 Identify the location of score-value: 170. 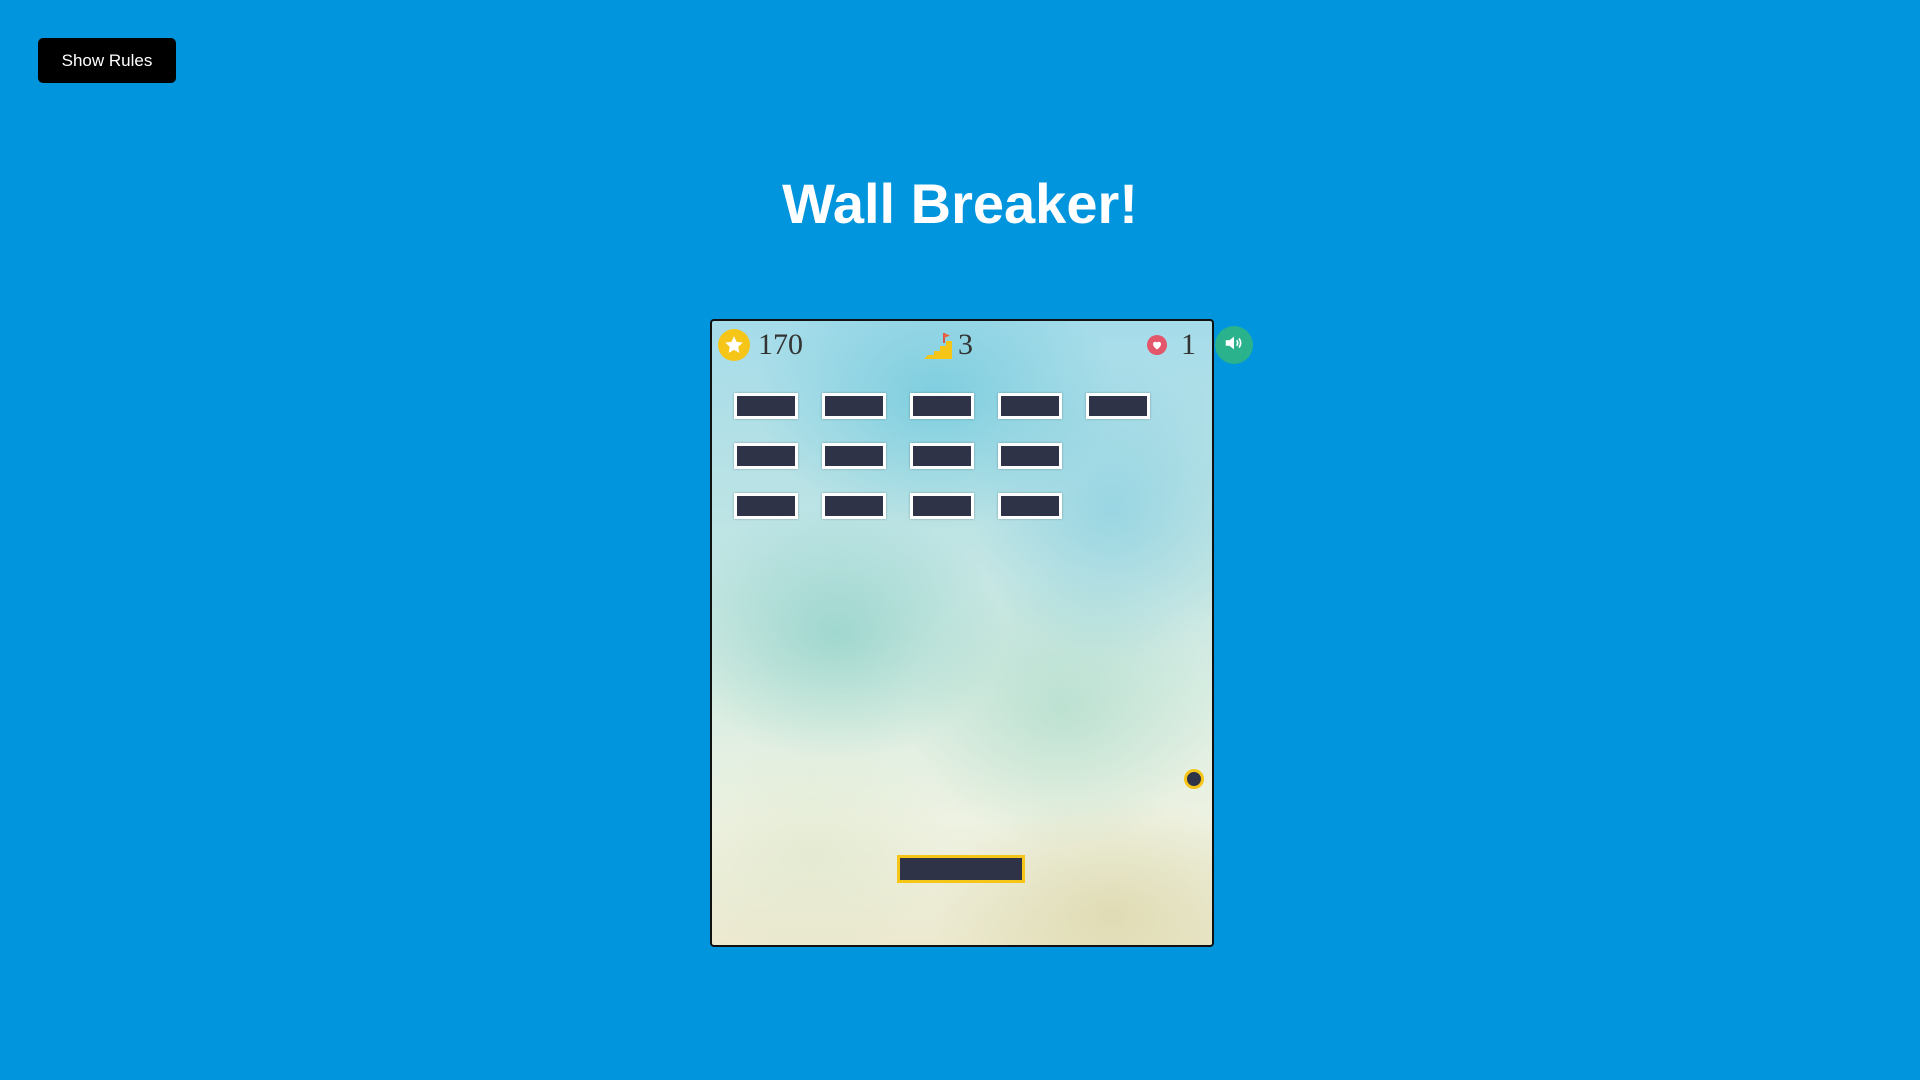
(780, 344).